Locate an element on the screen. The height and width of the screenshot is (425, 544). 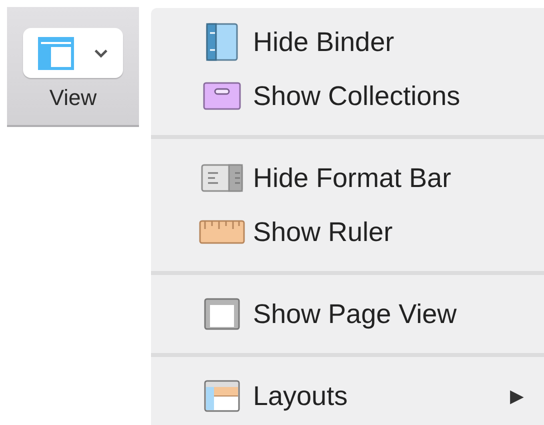
ruler-icon is located at coordinates (222, 232).